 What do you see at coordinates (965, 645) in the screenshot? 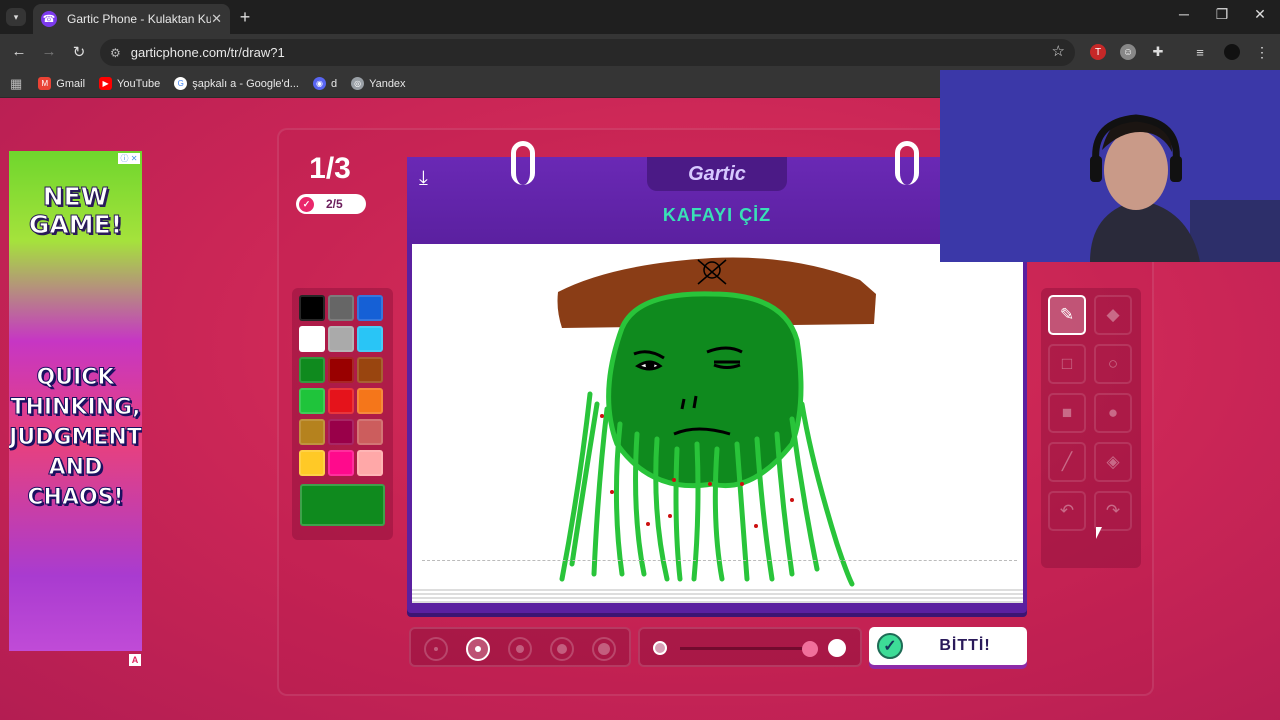
I see `done-button-label: BİTTİ!` at bounding box center [965, 645].